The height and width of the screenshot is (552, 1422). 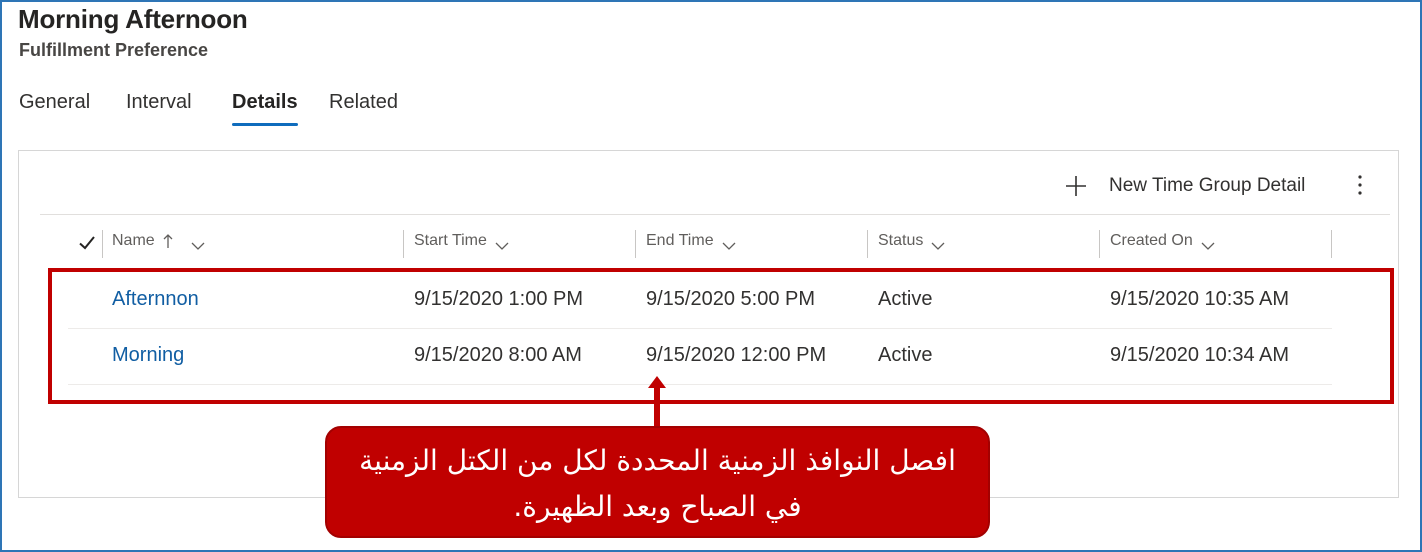 I want to click on more-vertical-icon, so click(x=1360, y=185).